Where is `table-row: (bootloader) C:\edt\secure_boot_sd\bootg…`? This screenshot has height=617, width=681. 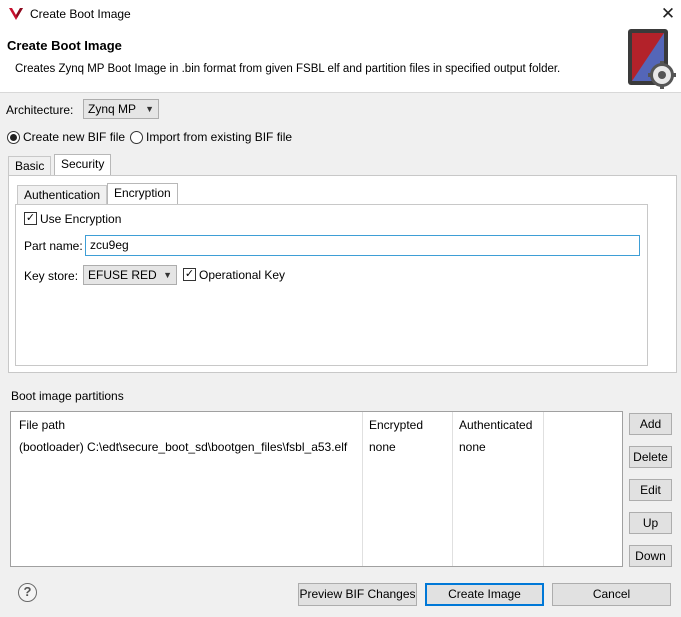
table-row: (bootloader) C:\edt\secure_boot_sd\bootg… is located at coordinates (316, 446).